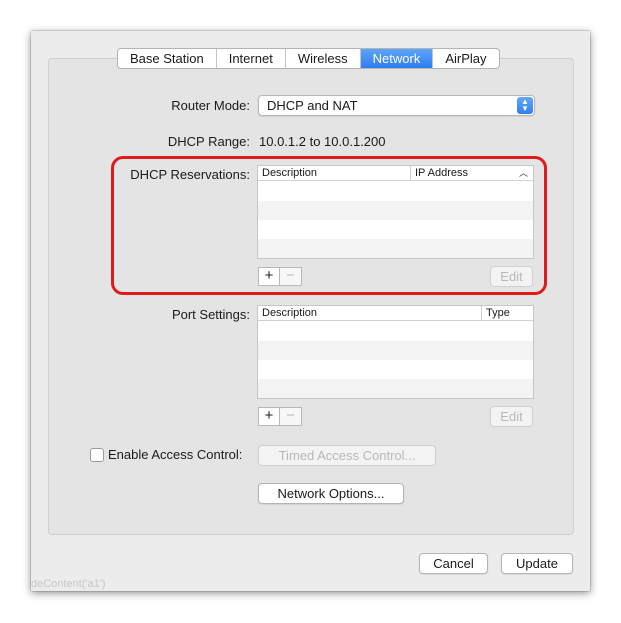  I want to click on up-down-arrows-icon: ▲ ▼, so click(525, 105).